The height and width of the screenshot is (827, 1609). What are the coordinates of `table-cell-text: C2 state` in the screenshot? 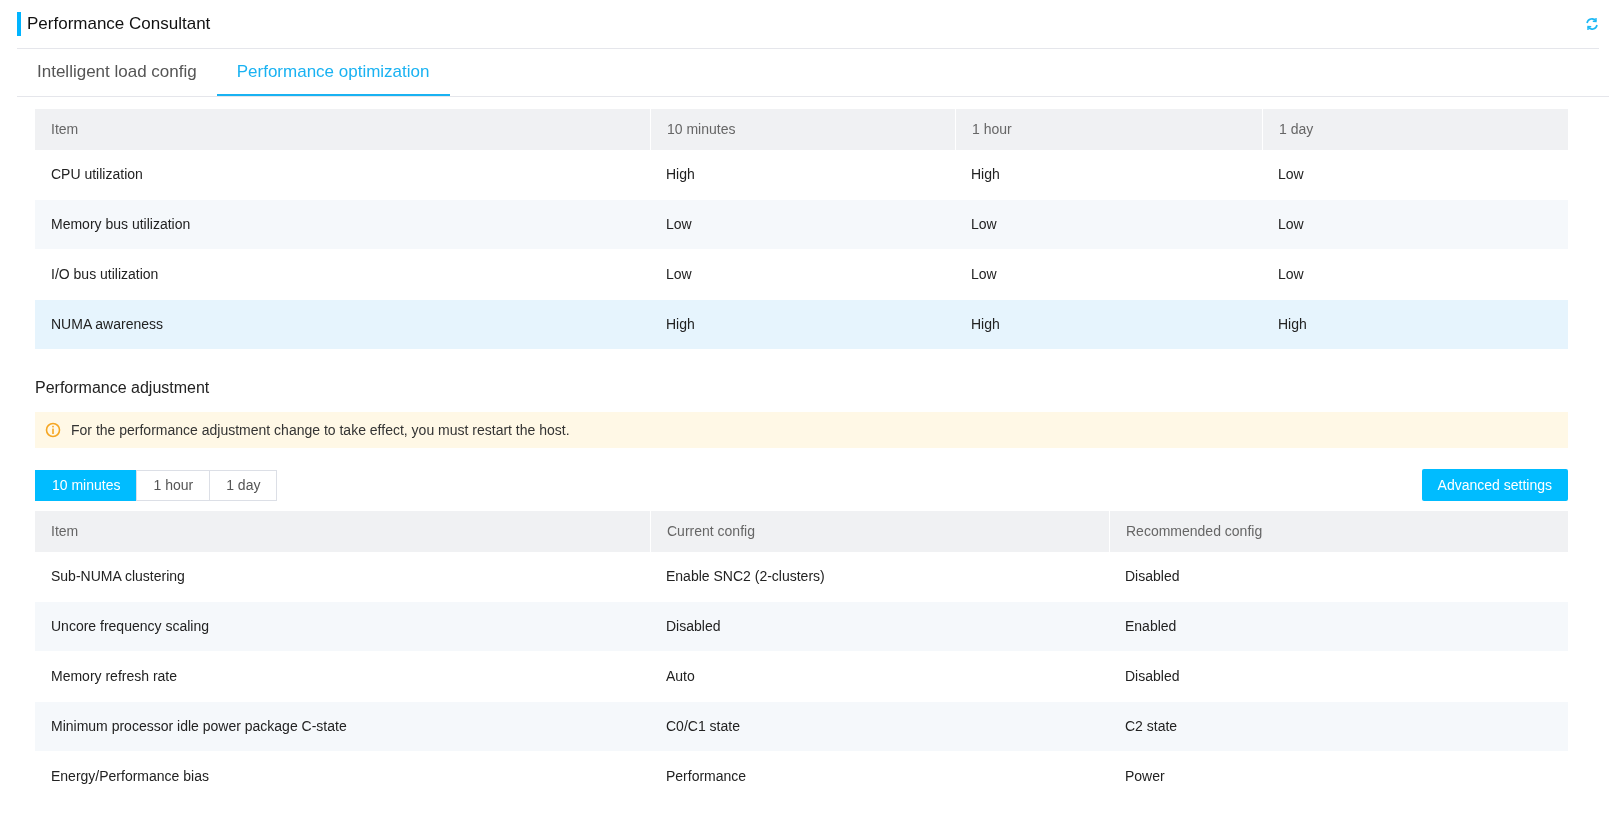 It's located at (1151, 726).